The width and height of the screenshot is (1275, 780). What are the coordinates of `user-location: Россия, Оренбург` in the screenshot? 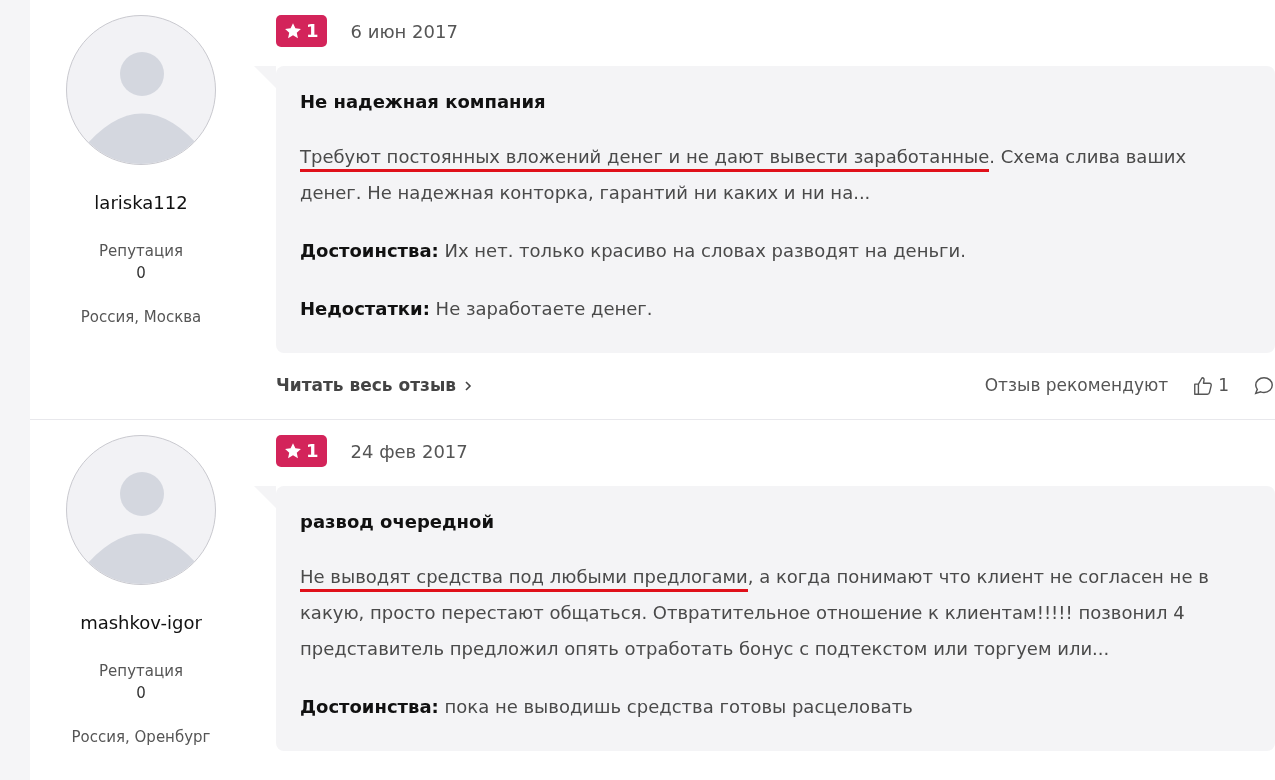 It's located at (141, 737).